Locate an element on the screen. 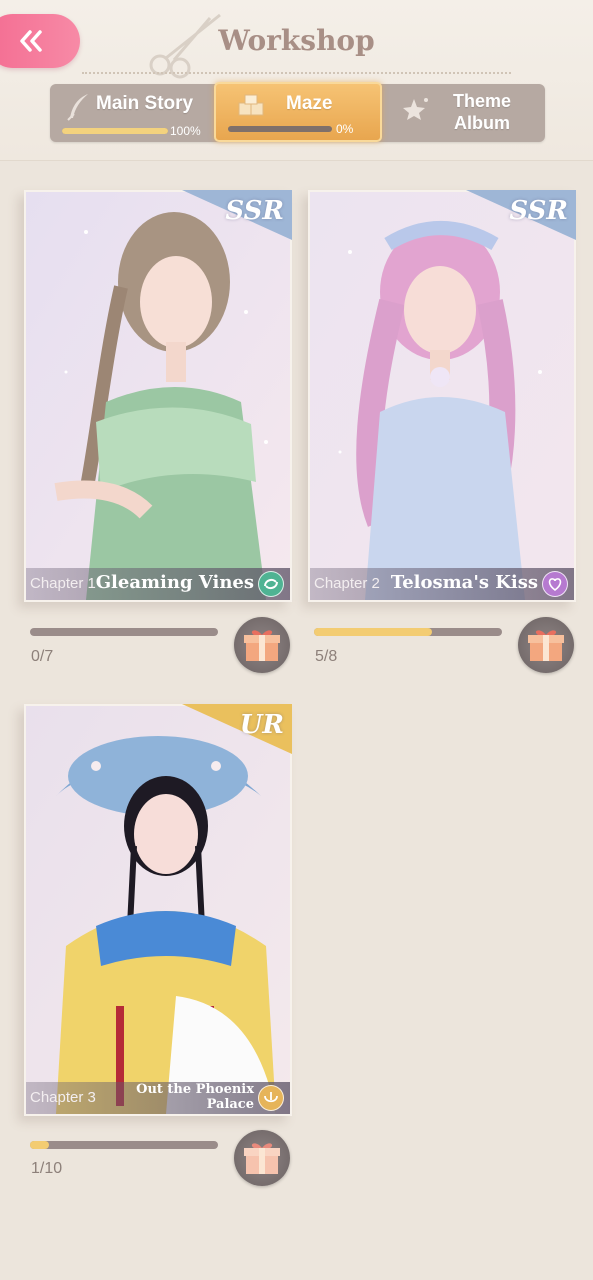  chapter-title-strip: Chapter 2 Telosma's Kiss is located at coordinates (442, 584).